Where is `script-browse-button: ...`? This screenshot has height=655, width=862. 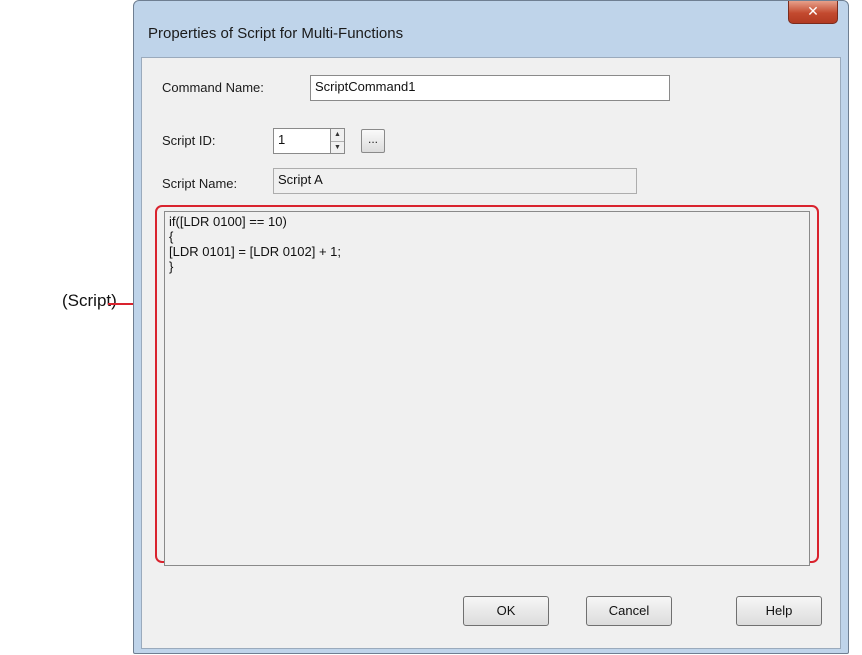
script-browse-button: ... is located at coordinates (373, 141).